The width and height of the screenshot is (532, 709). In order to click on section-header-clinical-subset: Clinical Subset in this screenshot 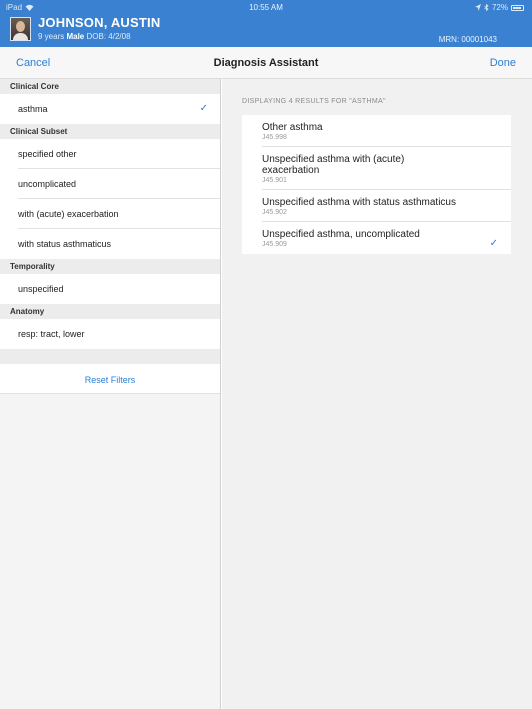, I will do `click(110, 131)`.